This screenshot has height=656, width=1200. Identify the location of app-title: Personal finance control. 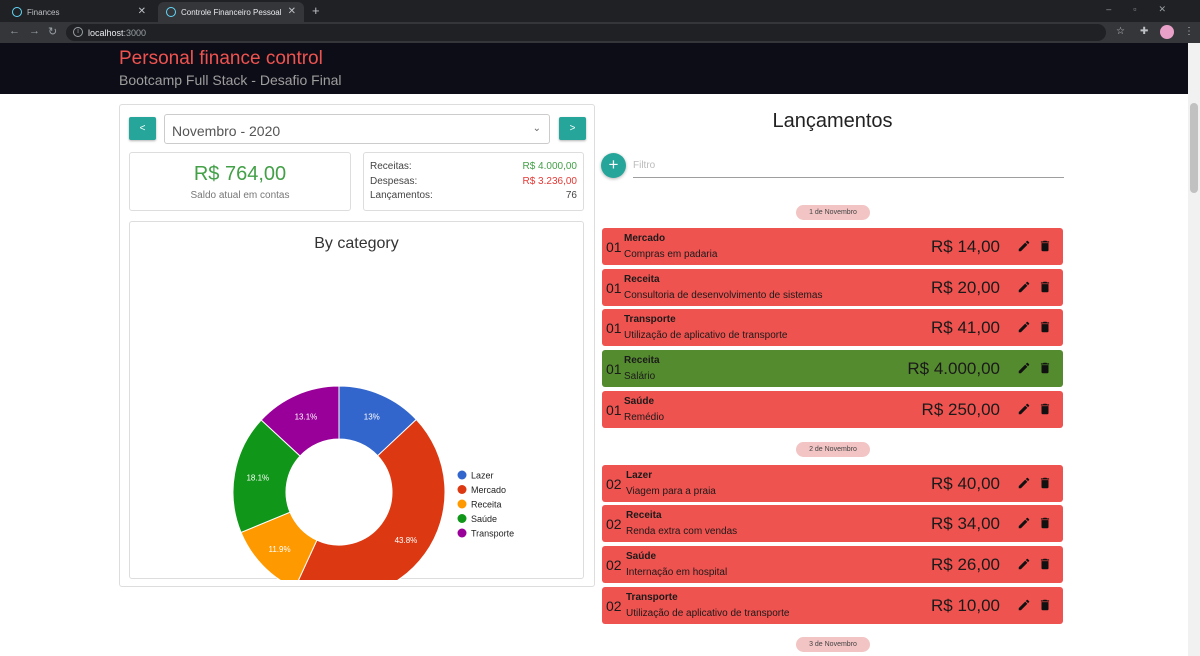
(221, 58).